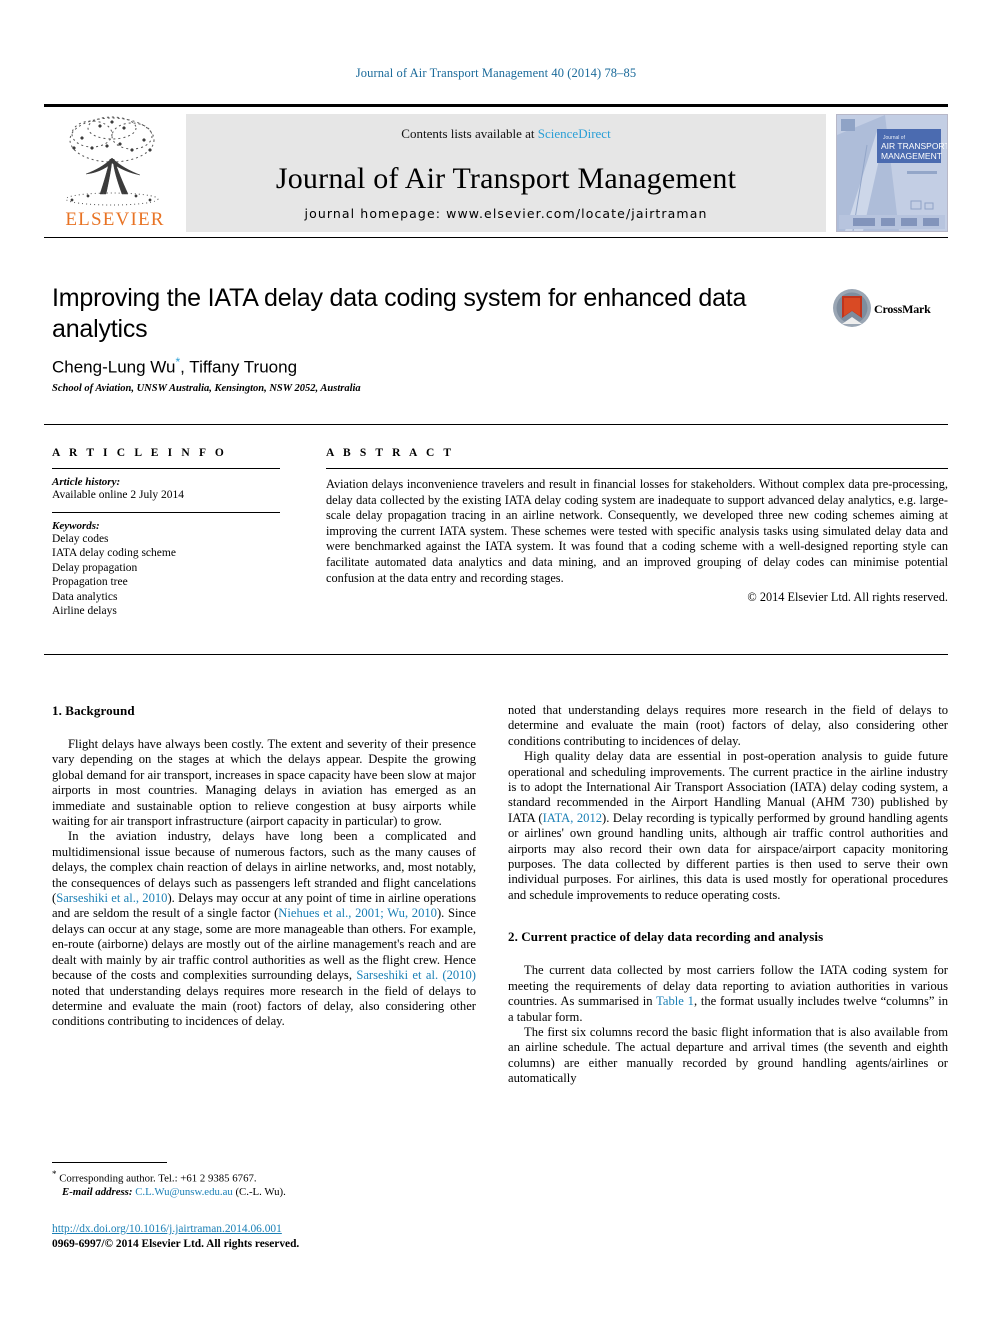 The image size is (992, 1323). I want to click on list-item: Data analytics, so click(85, 596).